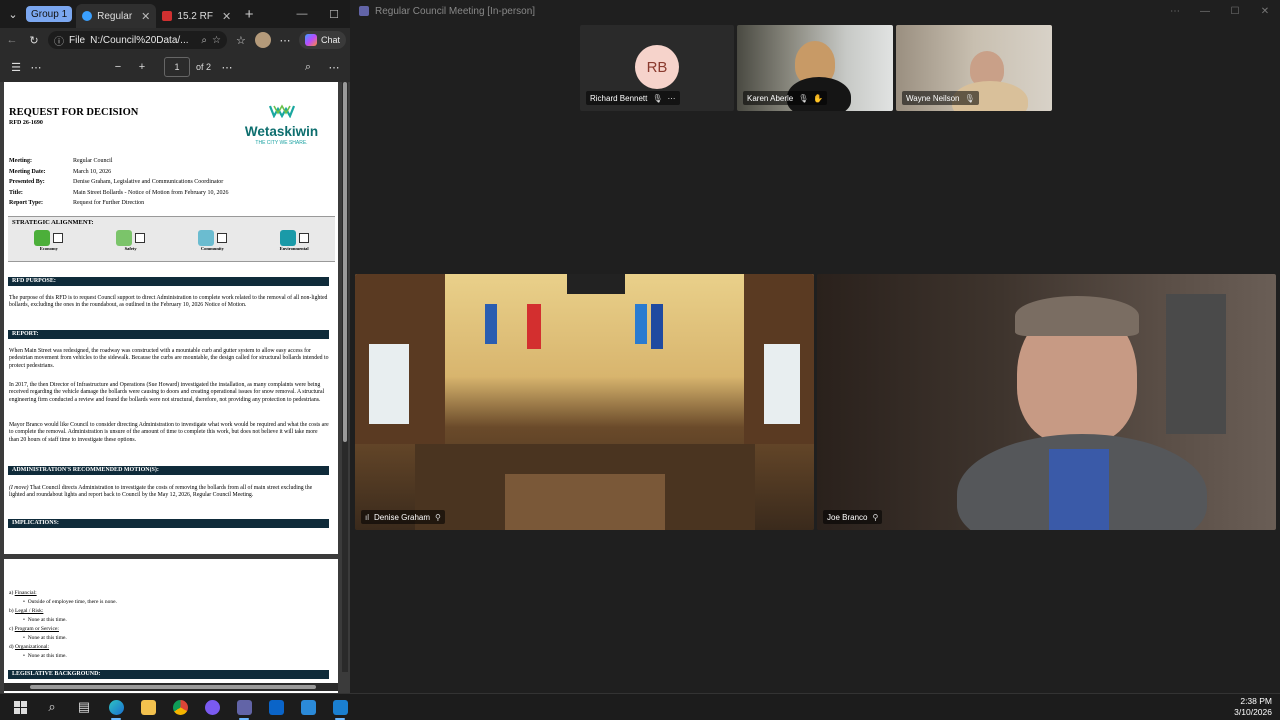  What do you see at coordinates (1079, 489) in the screenshot?
I see `participant-shirt` at bounding box center [1079, 489].